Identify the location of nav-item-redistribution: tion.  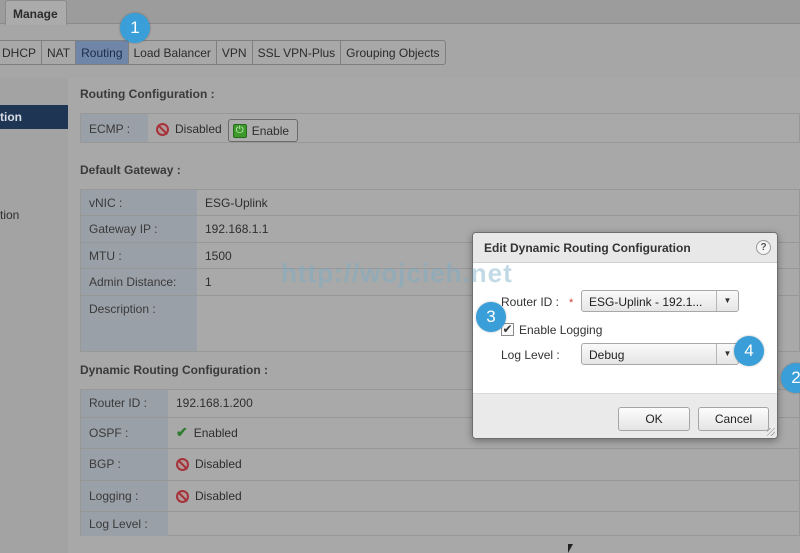
(34, 215).